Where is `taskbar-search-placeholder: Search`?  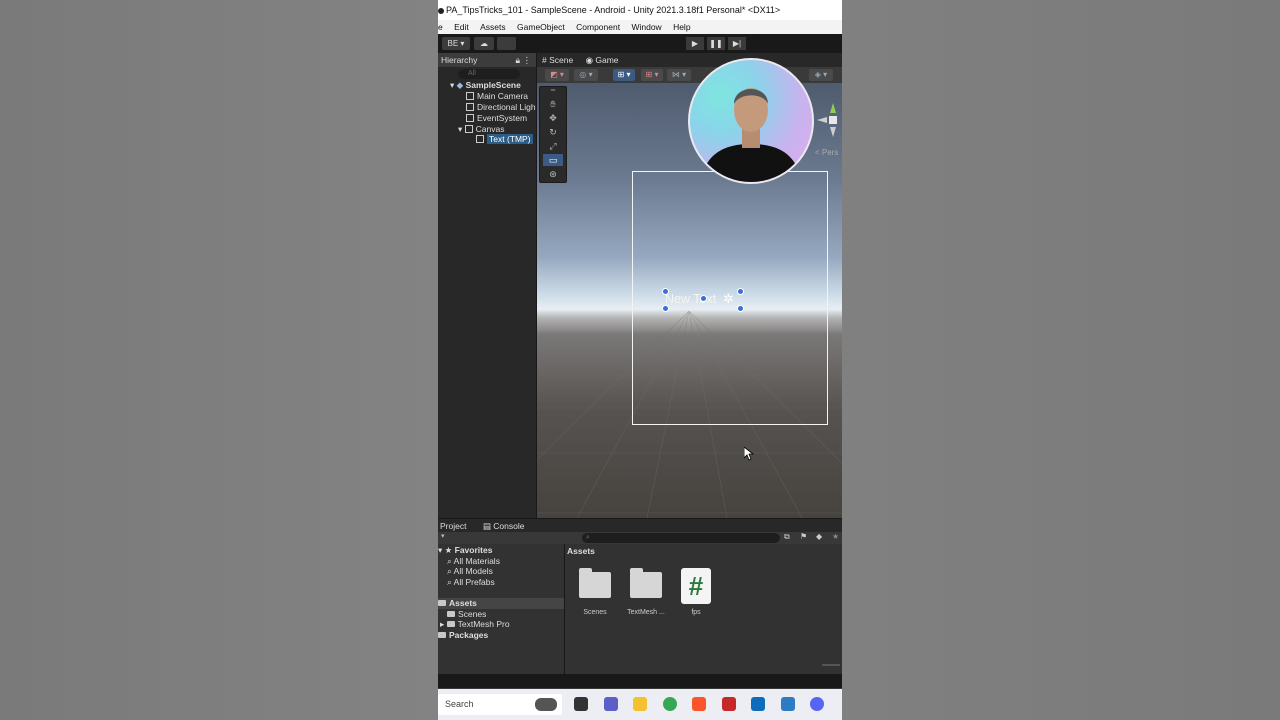 taskbar-search-placeholder: Search is located at coordinates (459, 704).